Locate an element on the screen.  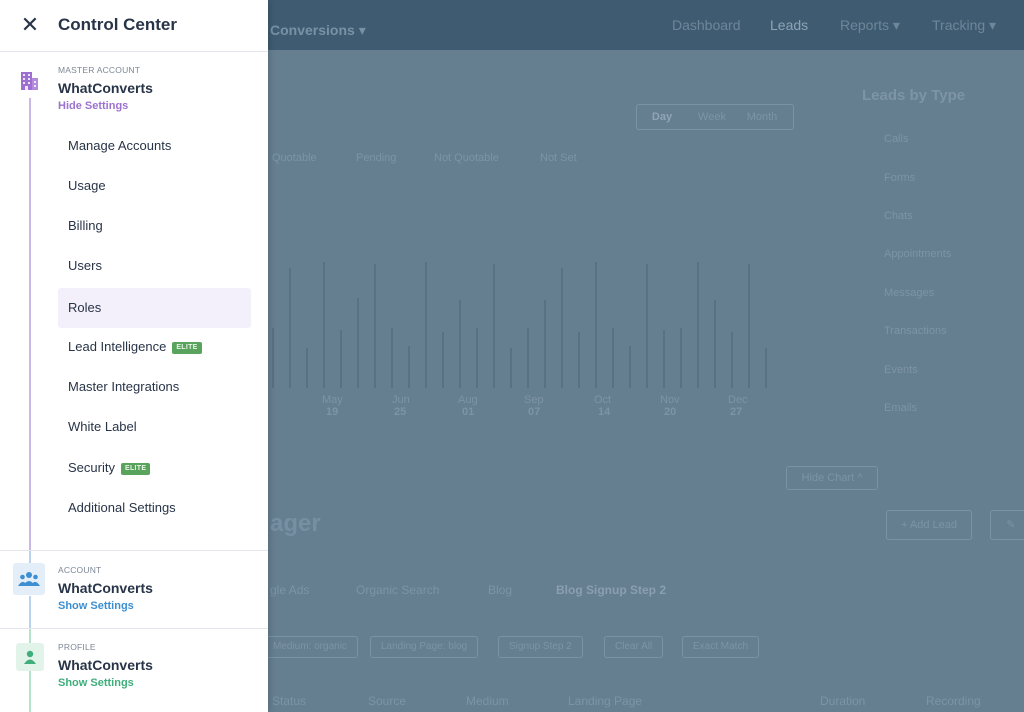
conversions-menu: Conversions ▾ is located at coordinates (318, 30).